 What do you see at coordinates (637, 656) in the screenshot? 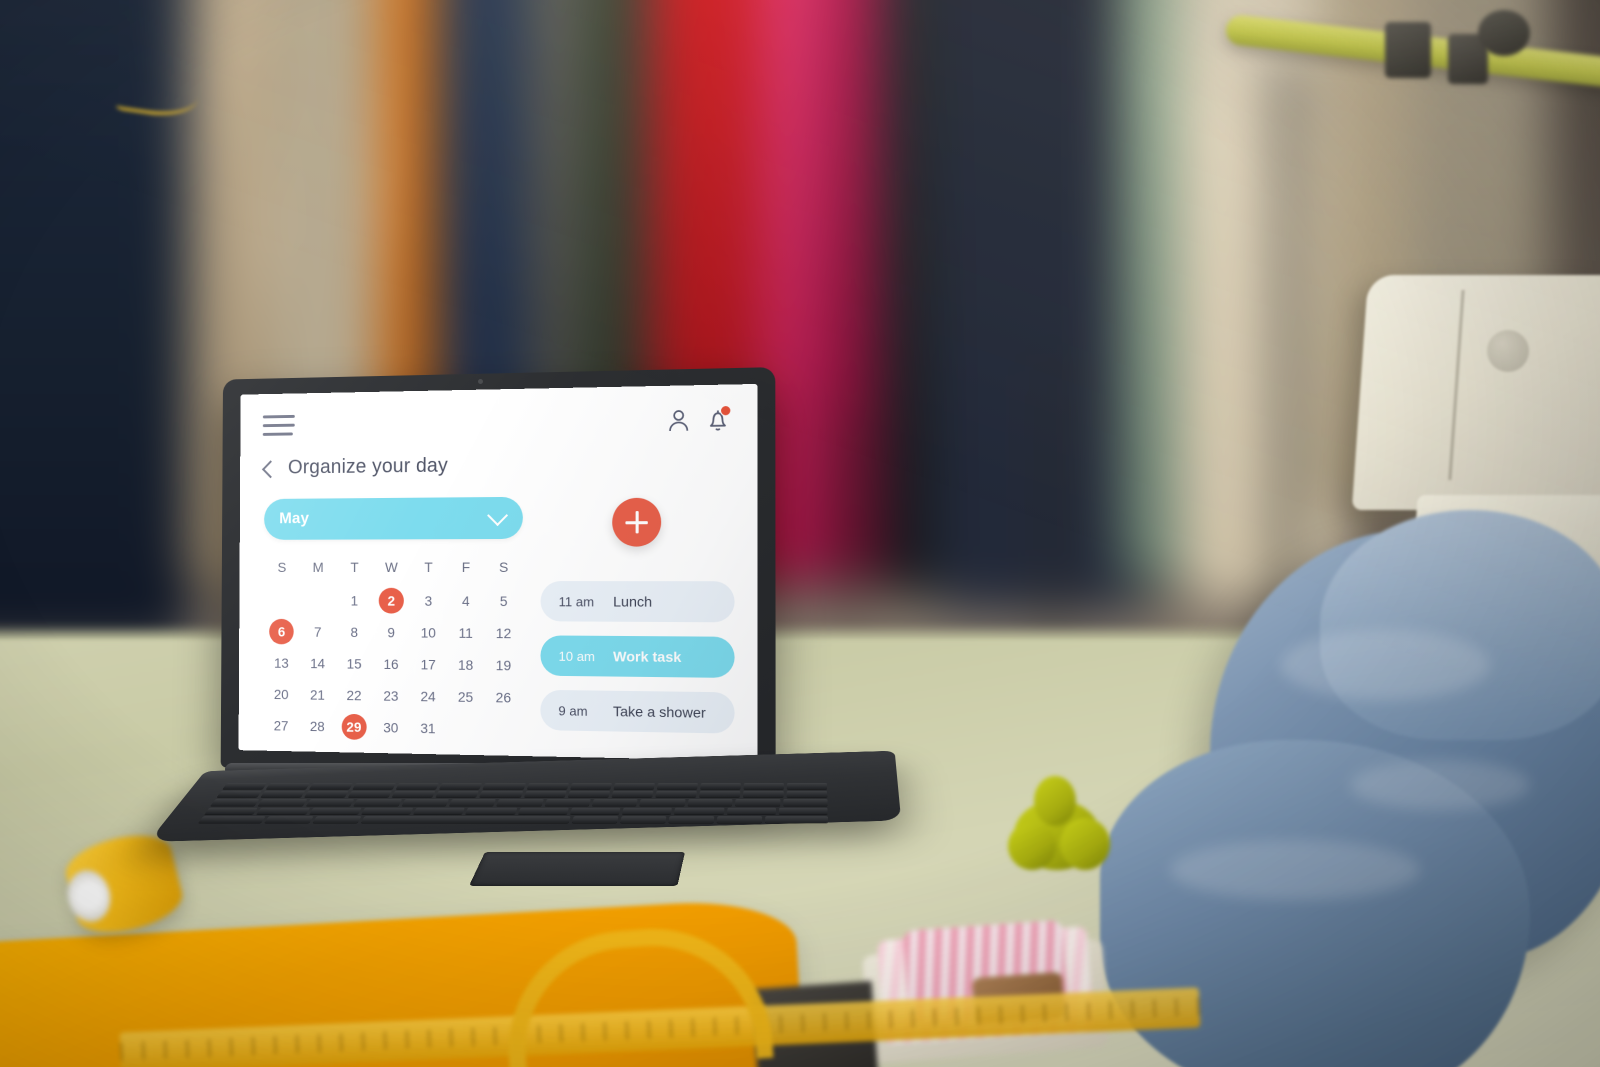
I see `task-item: 10 am Work task` at bounding box center [637, 656].